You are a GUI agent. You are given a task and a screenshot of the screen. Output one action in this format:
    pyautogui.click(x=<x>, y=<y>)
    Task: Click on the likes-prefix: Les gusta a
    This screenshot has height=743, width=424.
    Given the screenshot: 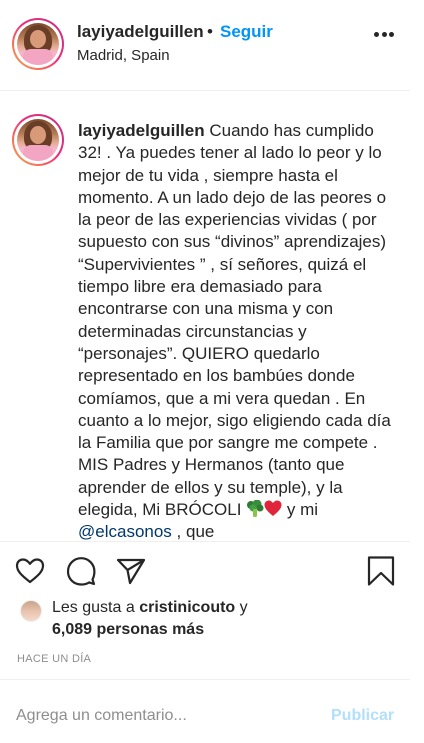 What is the action you would take?
    pyautogui.click(x=93, y=607)
    